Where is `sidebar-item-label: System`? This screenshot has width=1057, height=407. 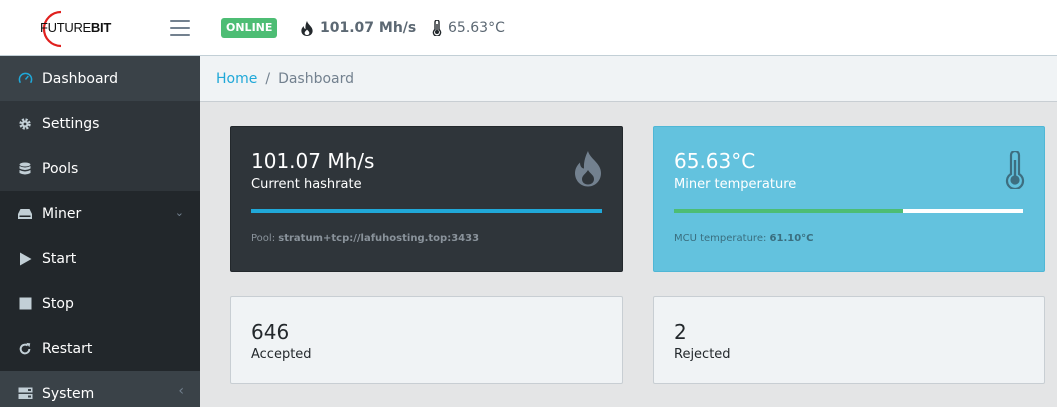
sidebar-item-label: System is located at coordinates (68, 393).